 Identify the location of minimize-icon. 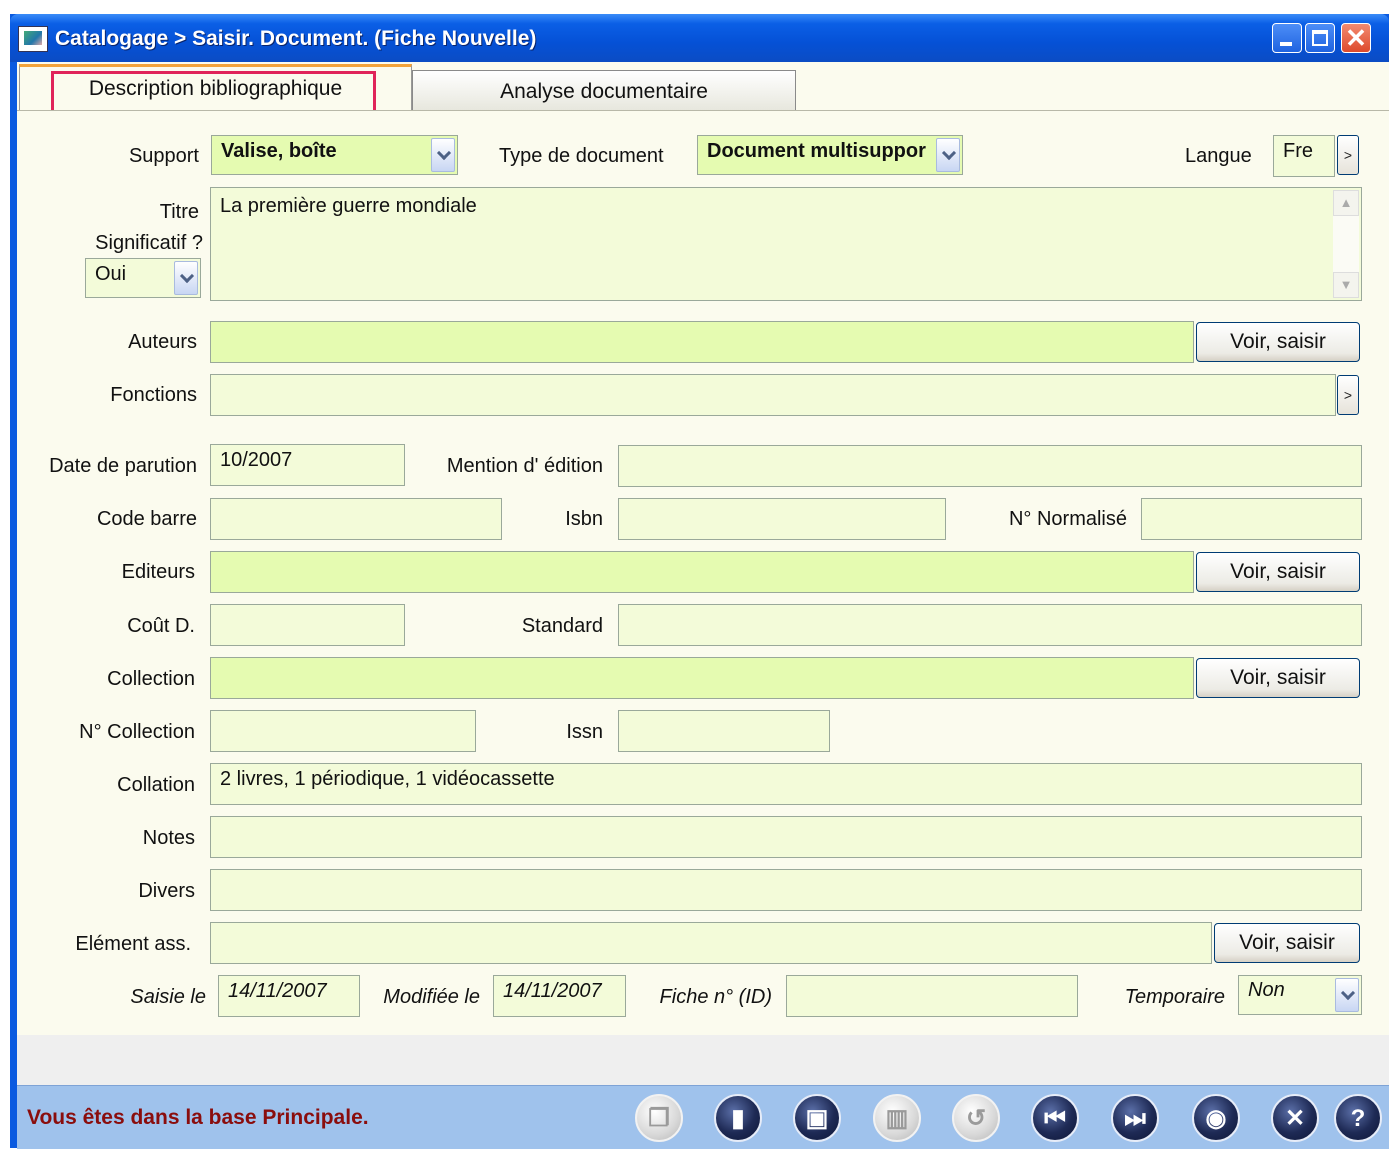
(1286, 44).